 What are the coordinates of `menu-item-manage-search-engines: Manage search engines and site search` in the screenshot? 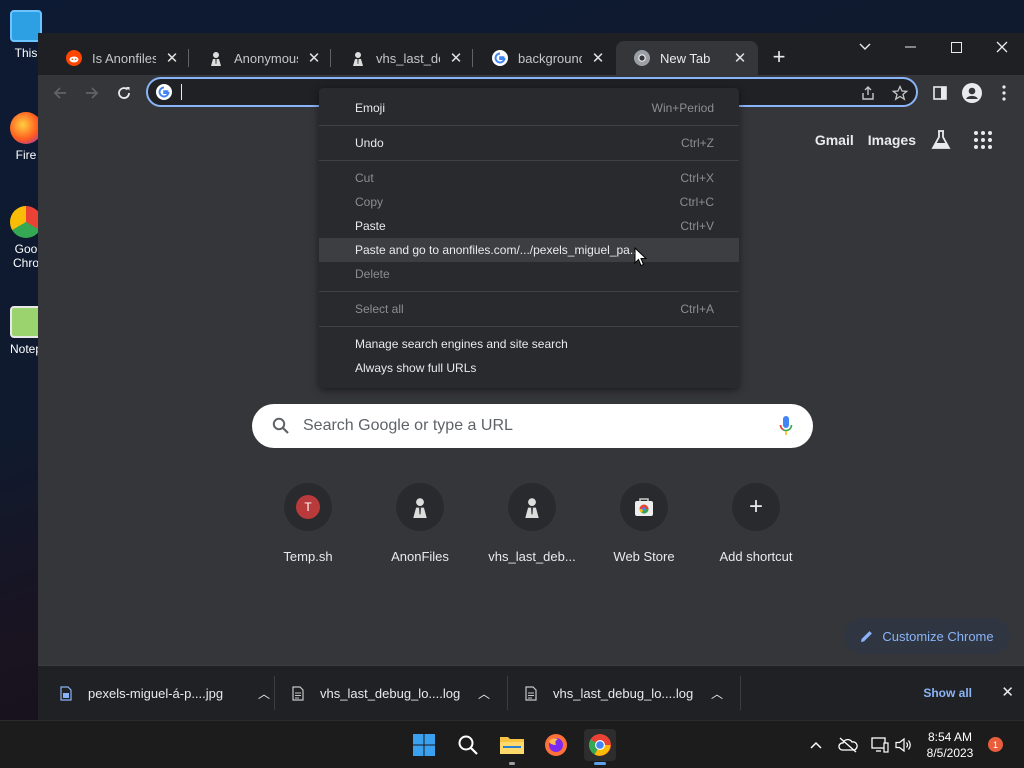 It's located at (529, 344).